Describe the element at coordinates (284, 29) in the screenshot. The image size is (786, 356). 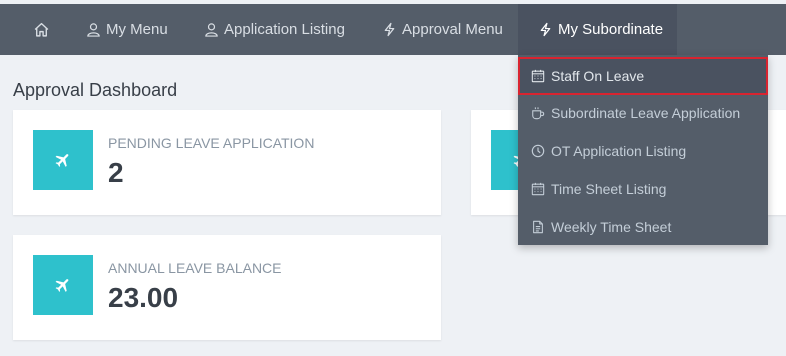
I see `nav-application-listing-label: Application Listing` at that location.